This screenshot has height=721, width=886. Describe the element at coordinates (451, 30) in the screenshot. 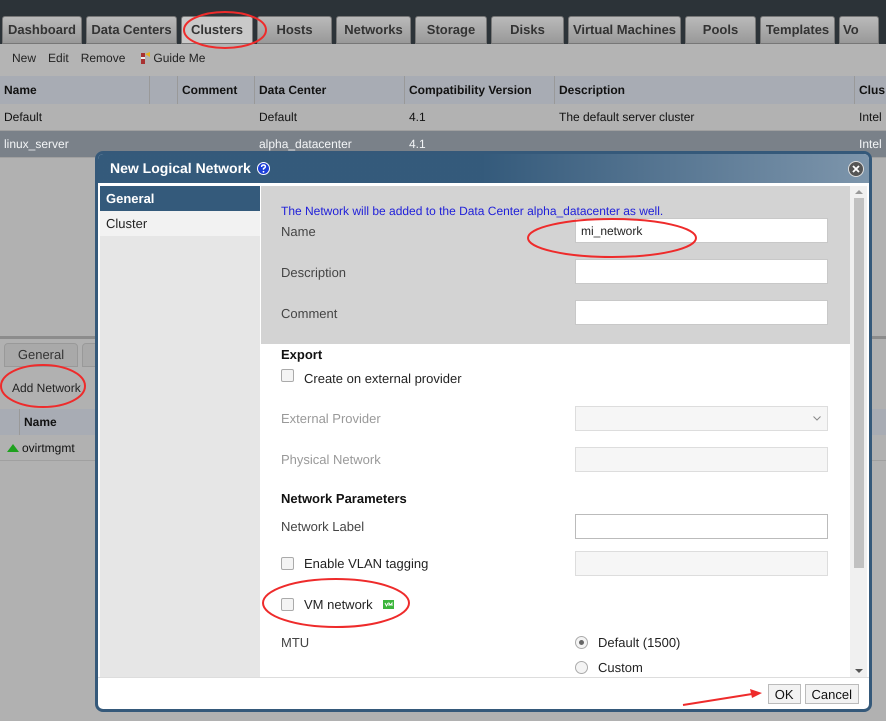

I see `main-tab: Storage` at that location.